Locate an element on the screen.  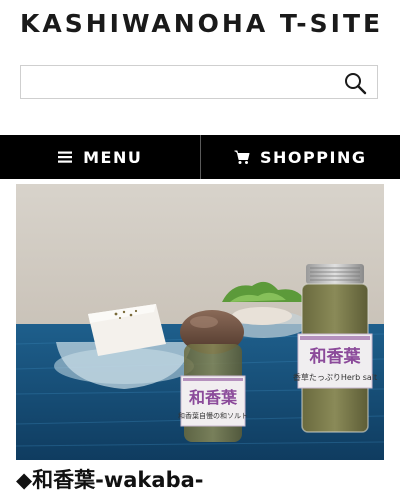
search-icon is located at coordinates (355, 83).